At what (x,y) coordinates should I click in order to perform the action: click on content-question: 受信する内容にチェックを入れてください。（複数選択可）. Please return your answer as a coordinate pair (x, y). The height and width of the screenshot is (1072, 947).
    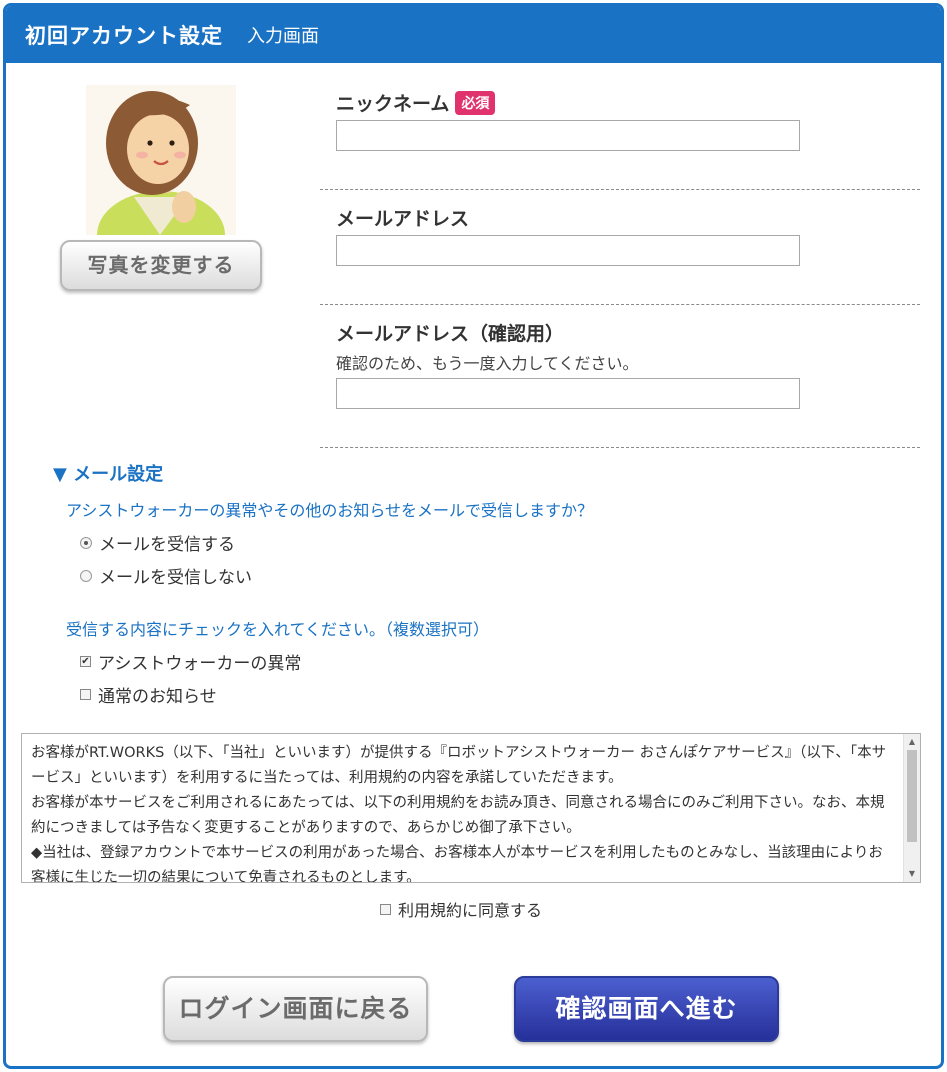
    Looking at the image, I should click on (278, 629).